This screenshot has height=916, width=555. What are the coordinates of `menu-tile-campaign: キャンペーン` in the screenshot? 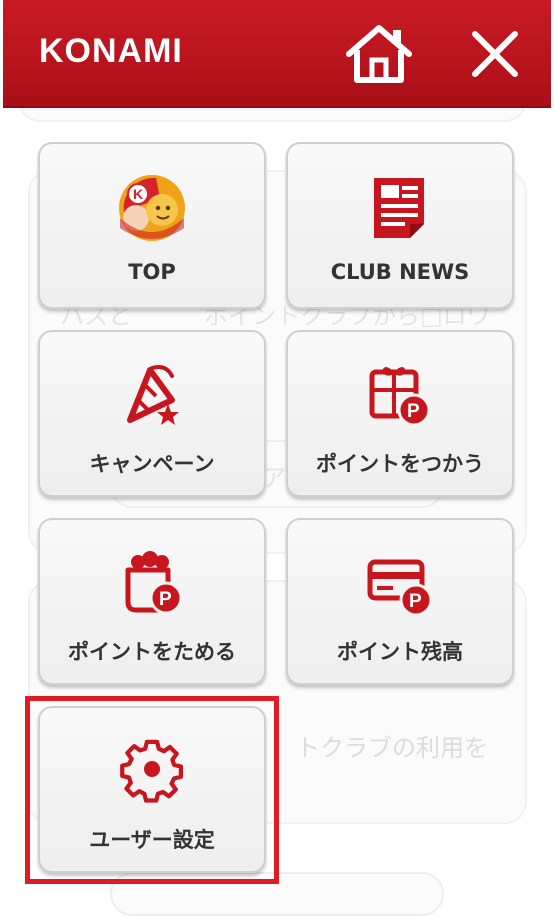 It's located at (152, 413).